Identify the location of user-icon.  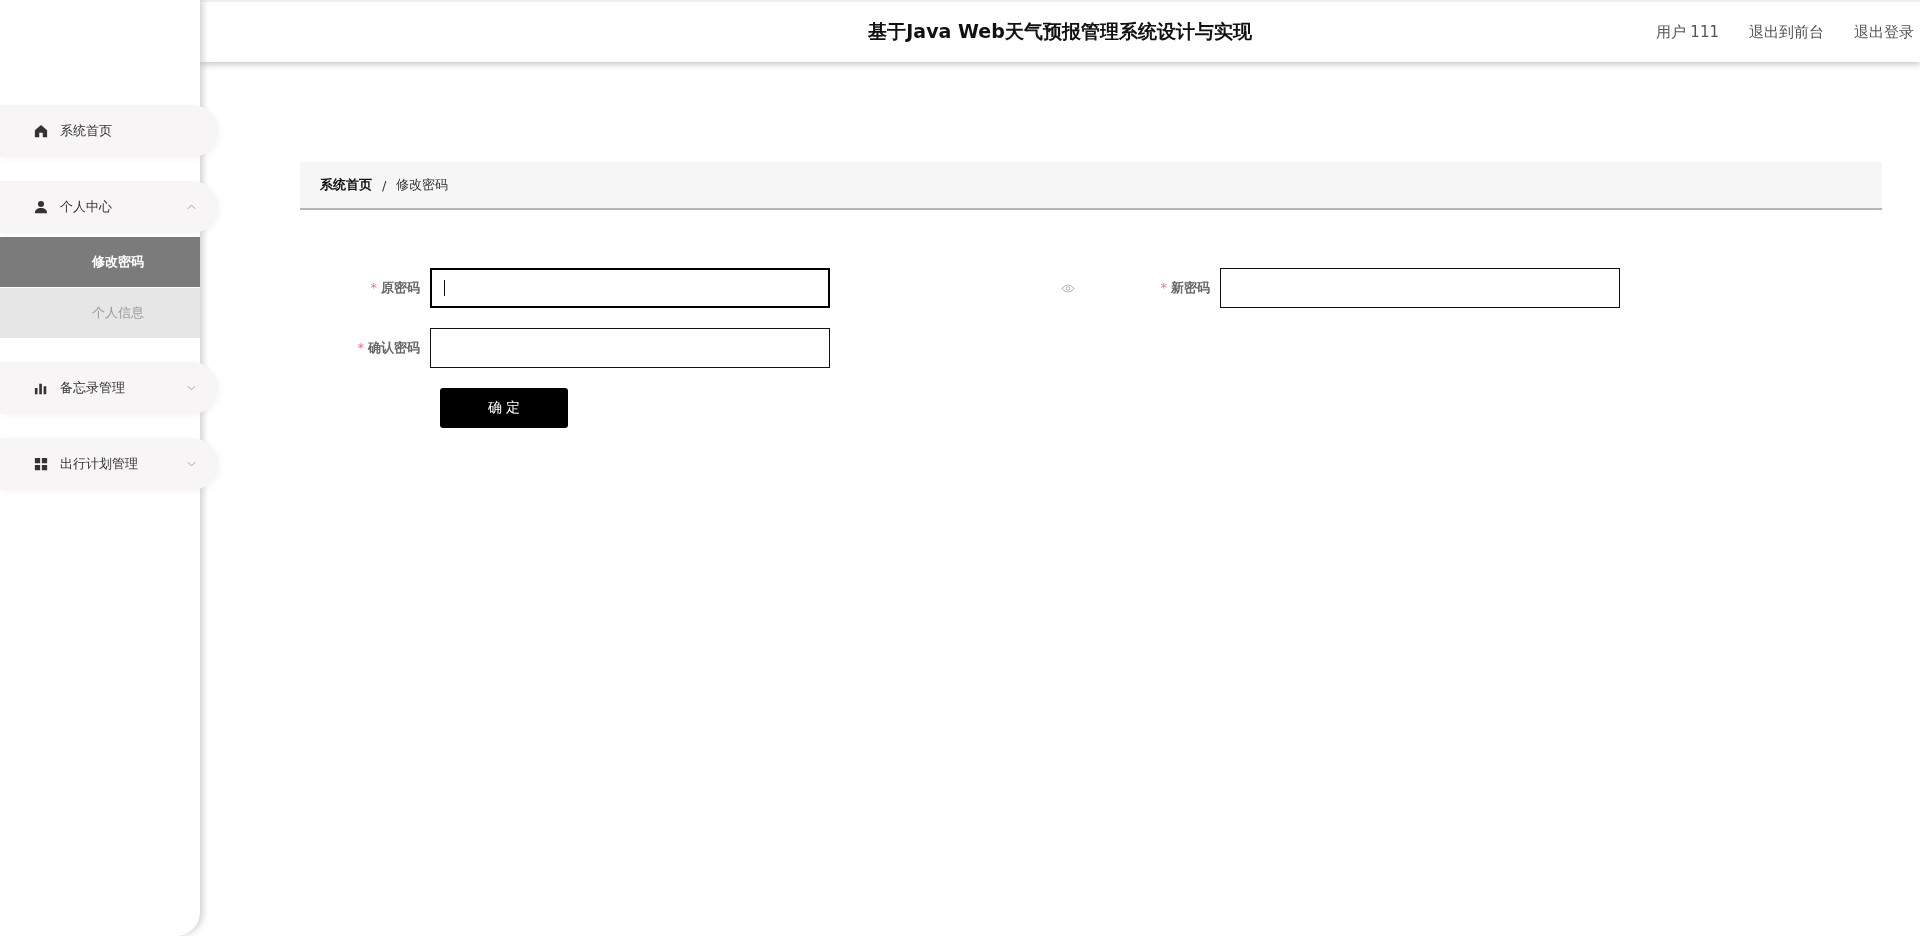
(41, 207).